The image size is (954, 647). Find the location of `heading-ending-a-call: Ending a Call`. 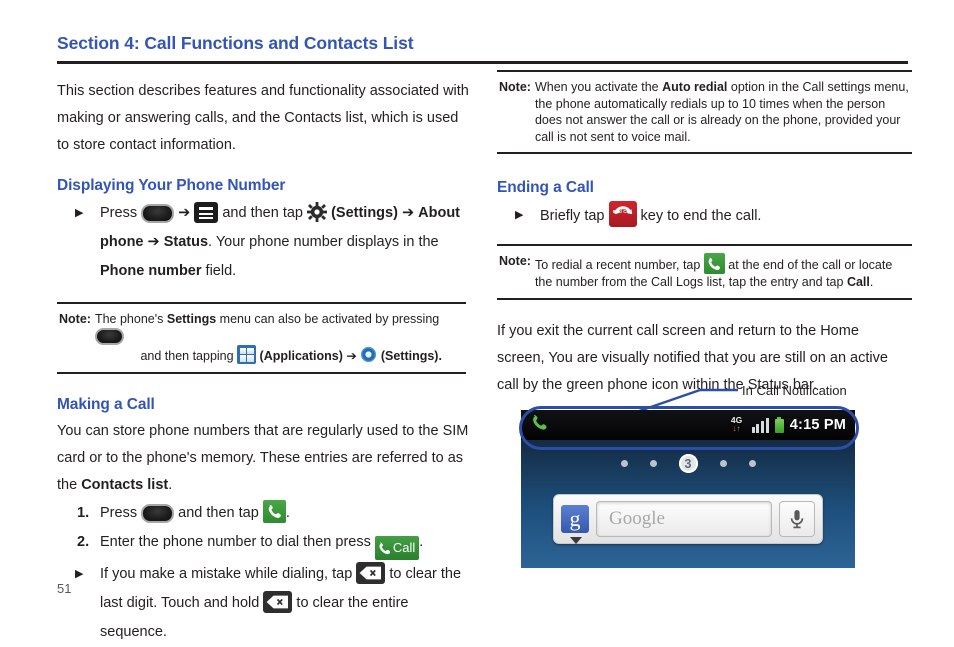

heading-ending-a-call: Ending a Call is located at coordinates (545, 187).